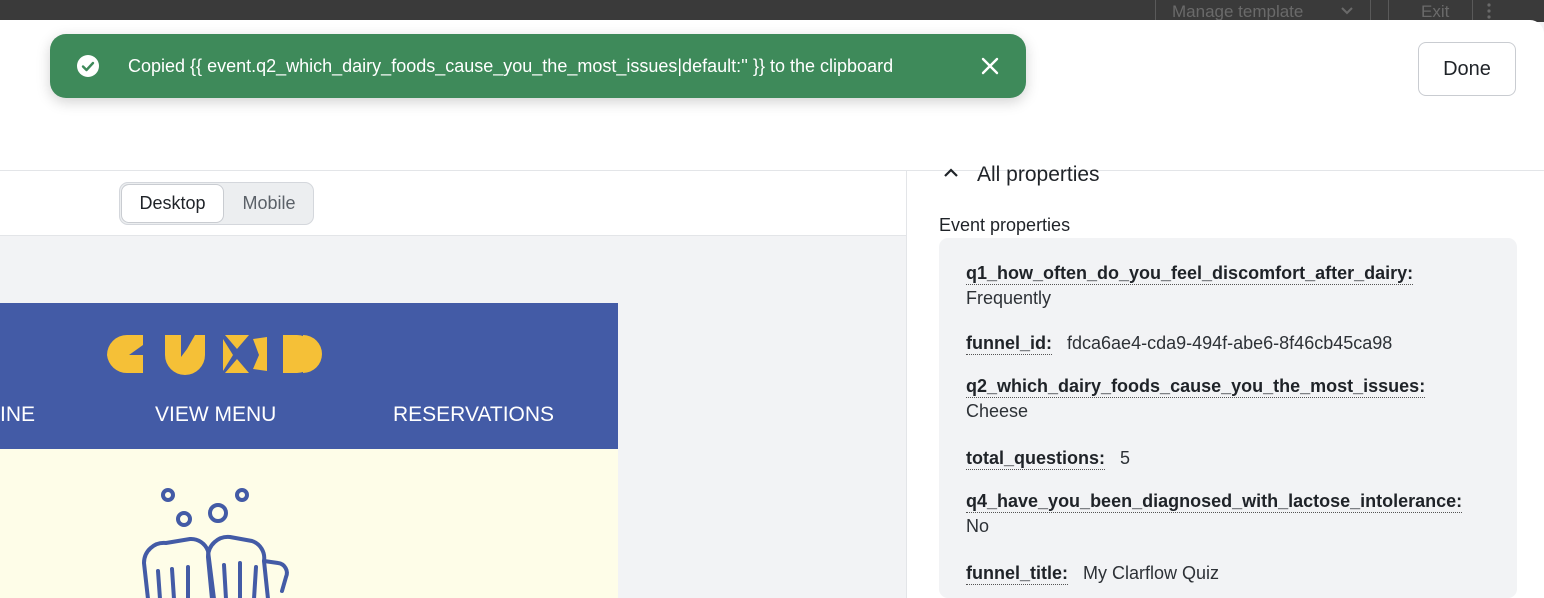 The width and height of the screenshot is (1544, 598). I want to click on property-key: total_questions:, so click(1036, 459).